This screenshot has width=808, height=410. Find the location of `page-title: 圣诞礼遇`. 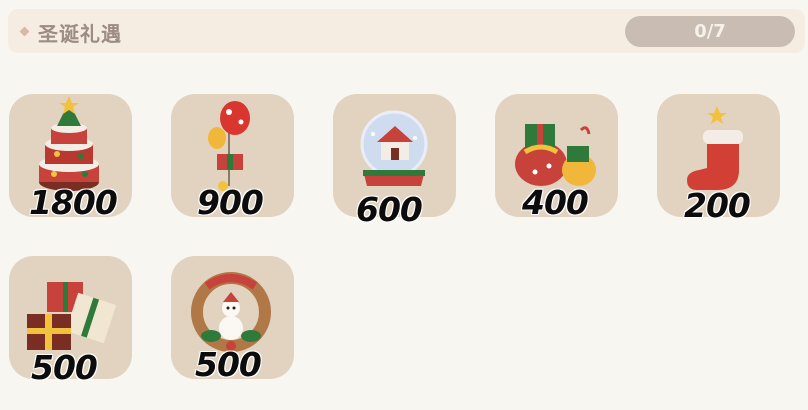

page-title: 圣诞礼遇 is located at coordinates (80, 34).